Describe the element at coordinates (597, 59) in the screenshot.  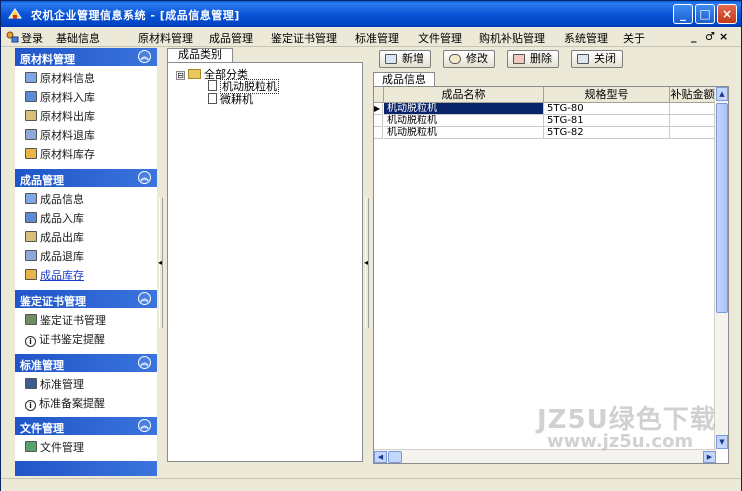
I see `close-form-button: 关闭` at that location.